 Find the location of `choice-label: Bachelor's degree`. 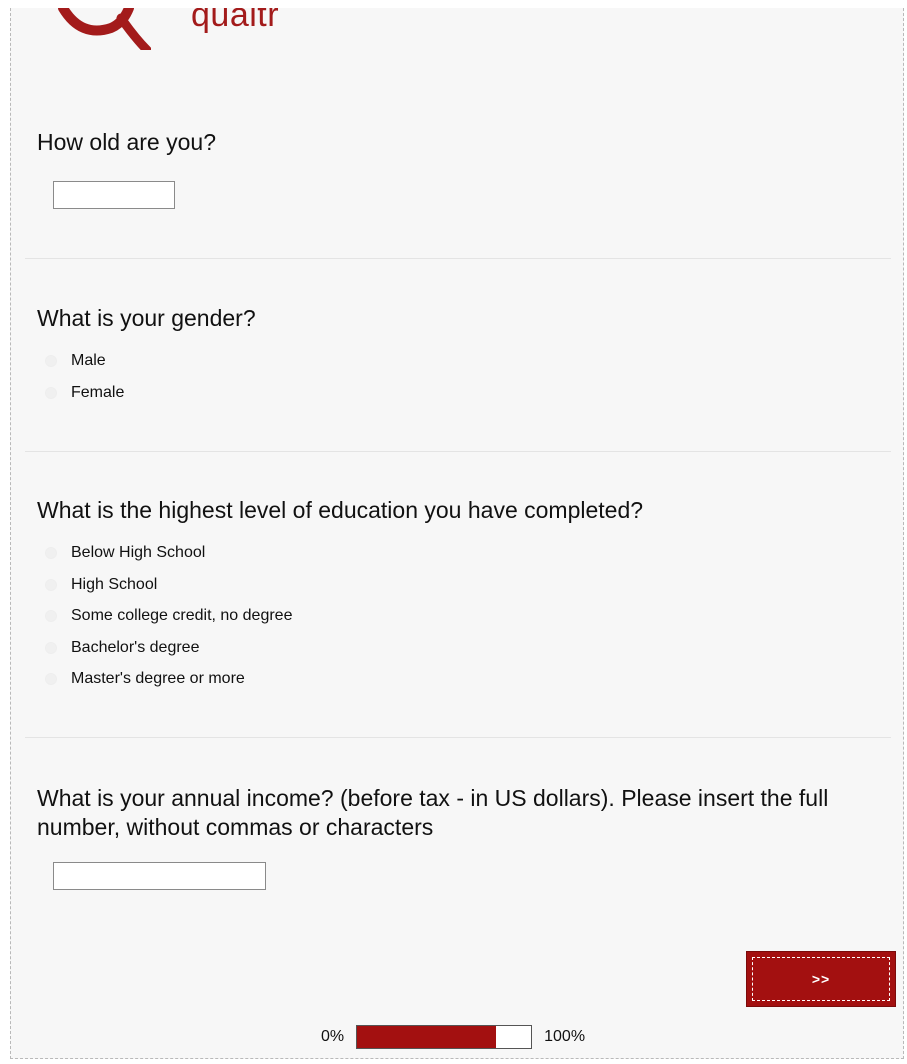

choice-label: Bachelor's degree is located at coordinates (135, 647).